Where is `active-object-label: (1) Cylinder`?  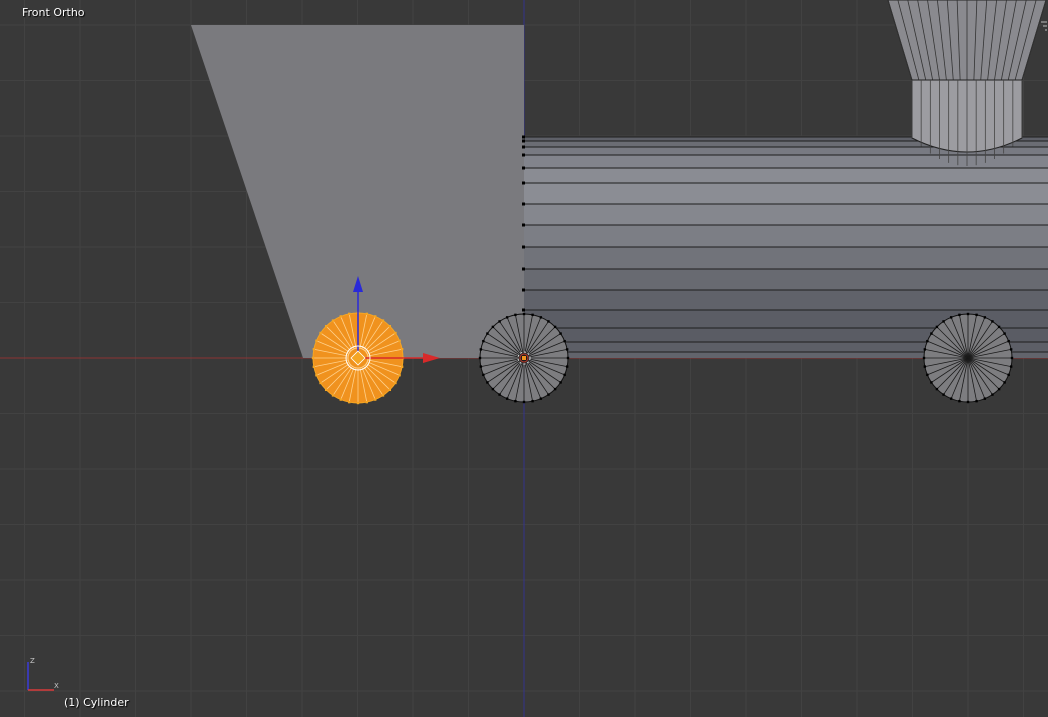
active-object-label: (1) Cylinder is located at coordinates (96, 702).